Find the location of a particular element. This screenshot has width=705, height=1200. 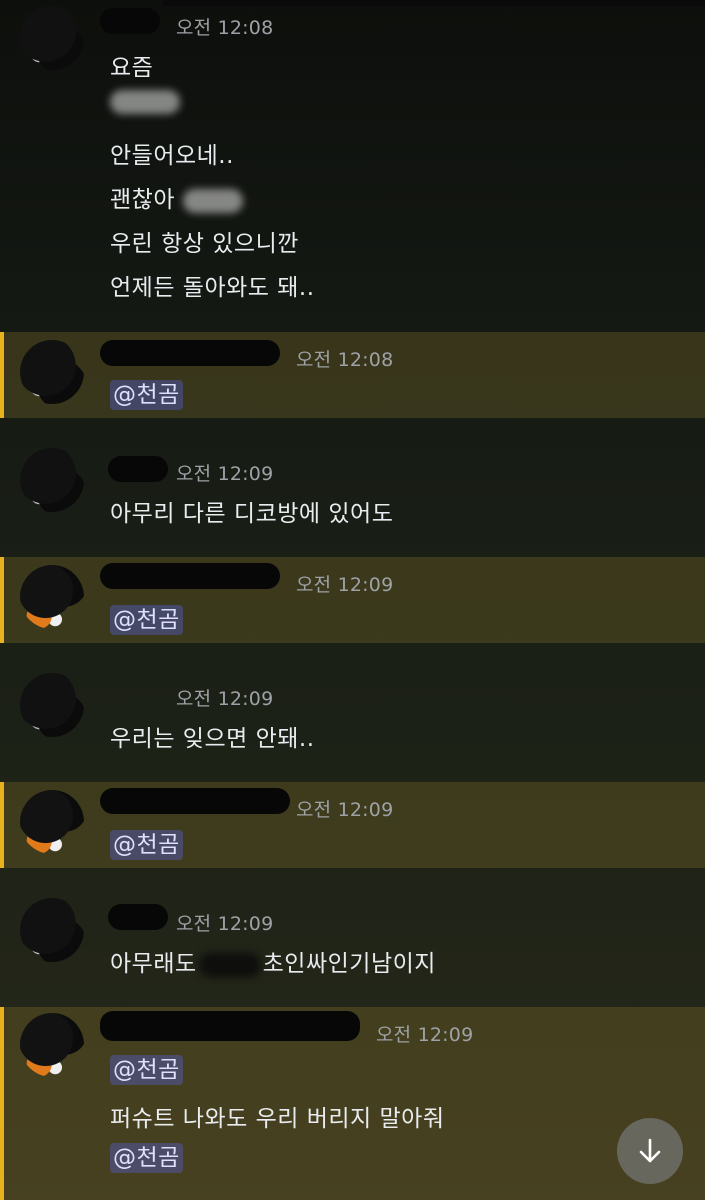

message-line: 우린 항상 있으니깐 is located at coordinates (204, 244).